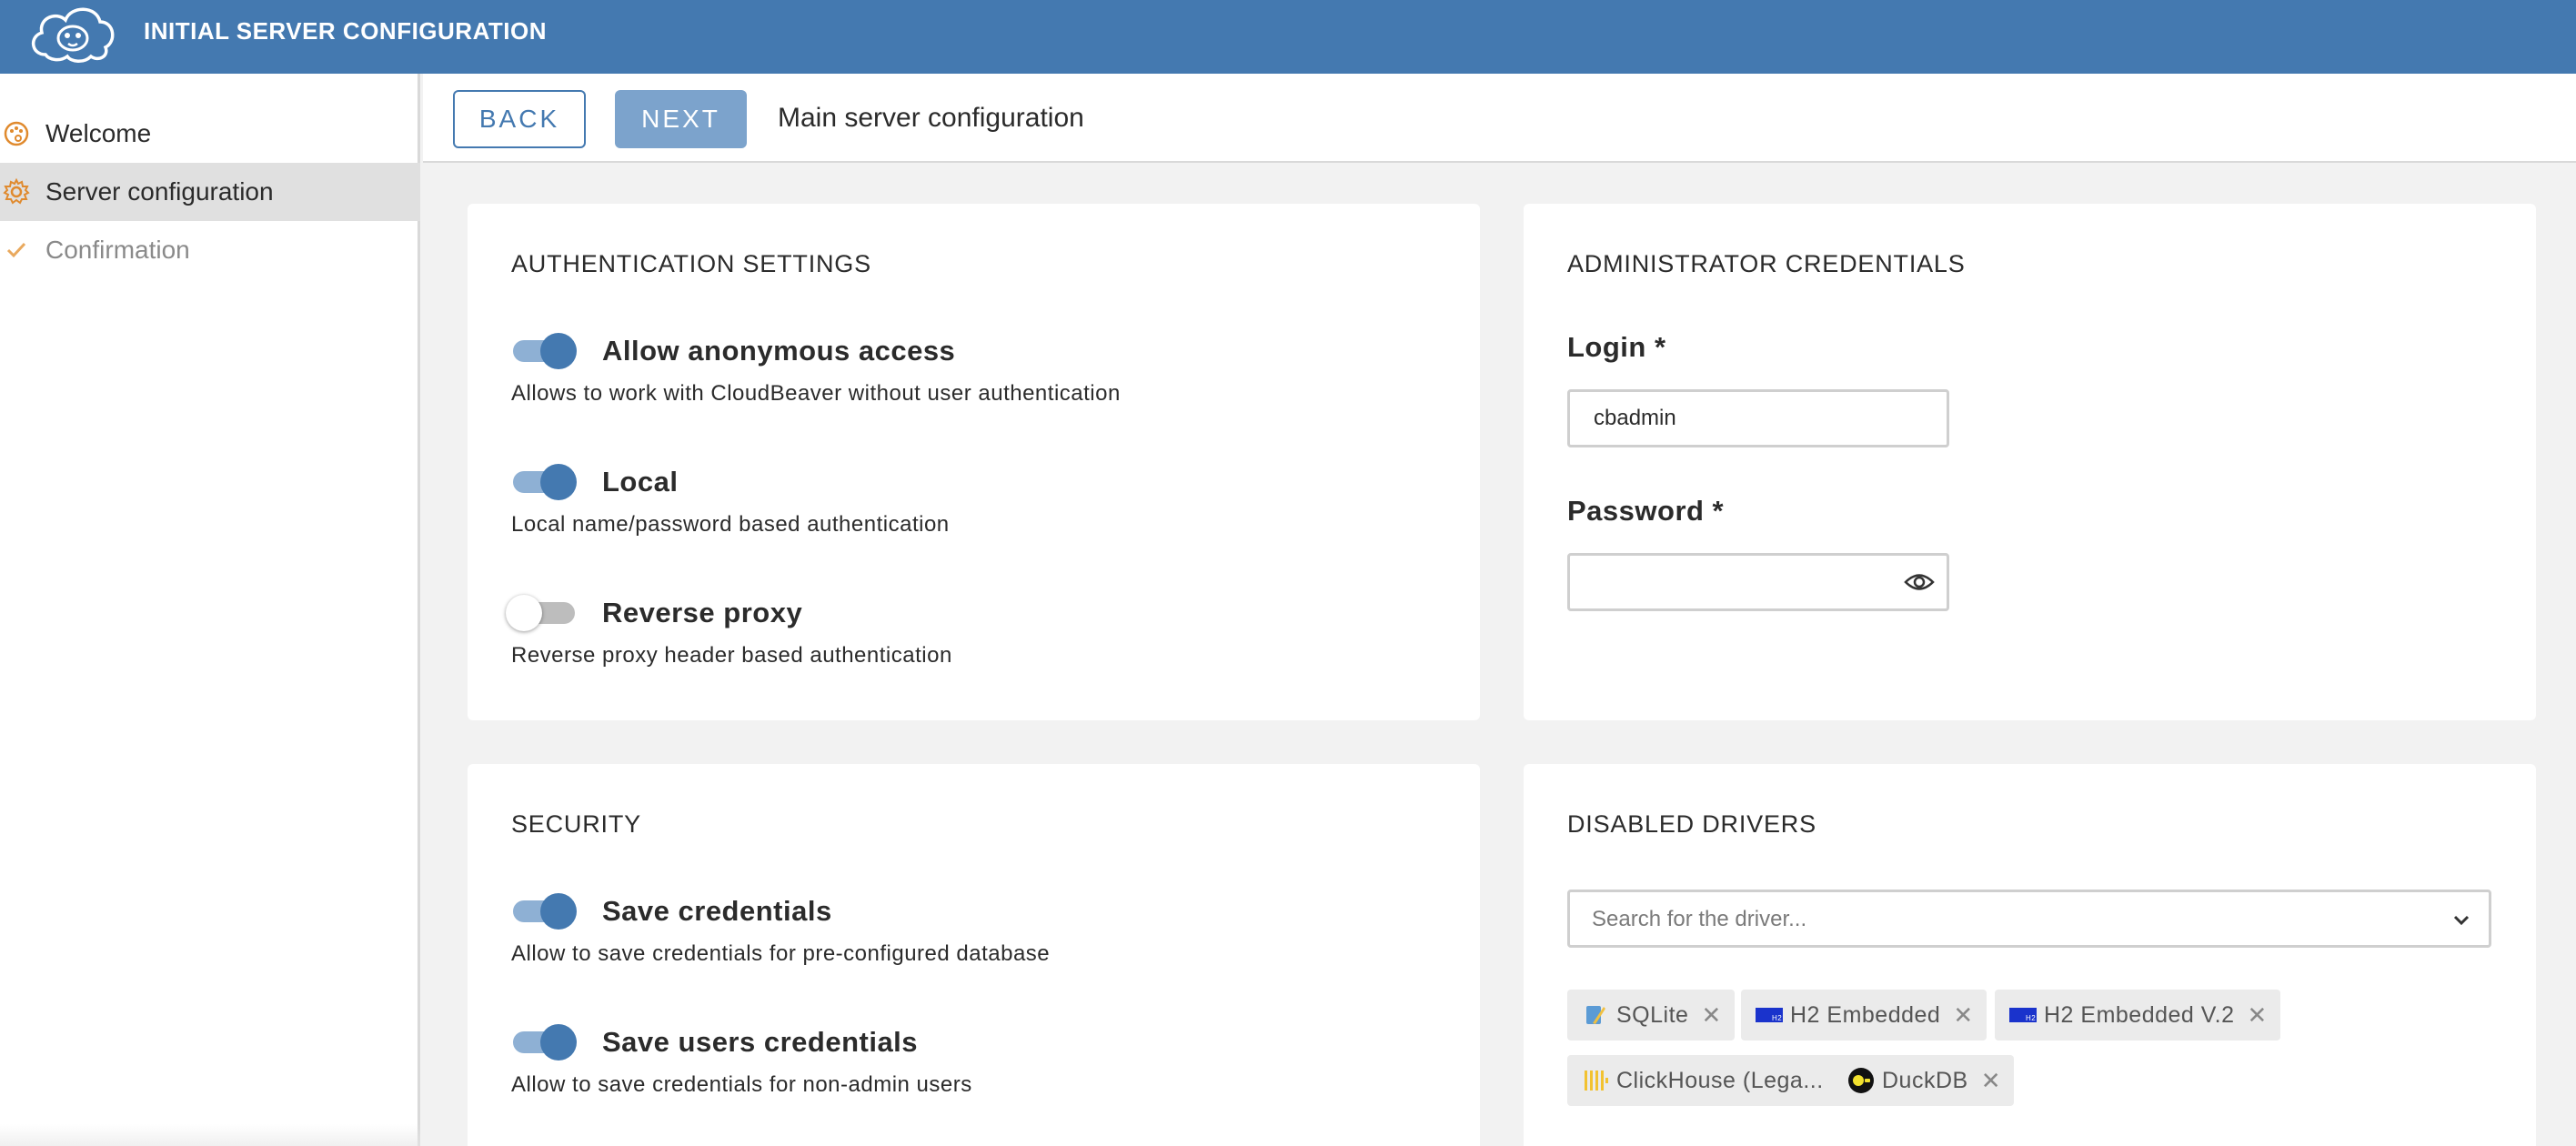  I want to click on save-credentials-toggle, so click(544, 910).